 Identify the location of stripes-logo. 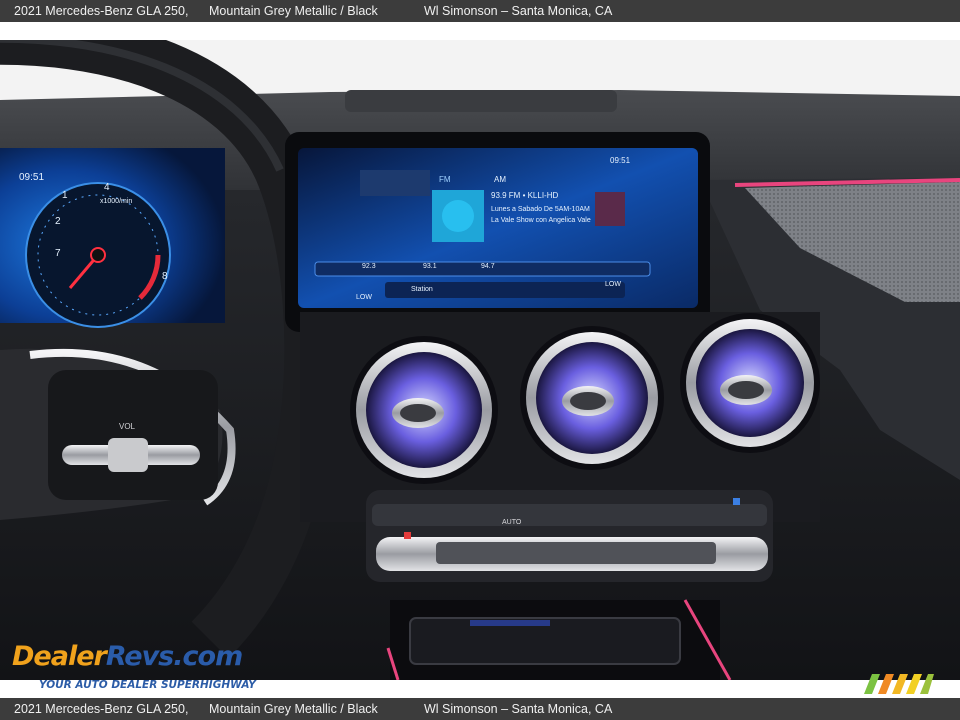
(899, 684).